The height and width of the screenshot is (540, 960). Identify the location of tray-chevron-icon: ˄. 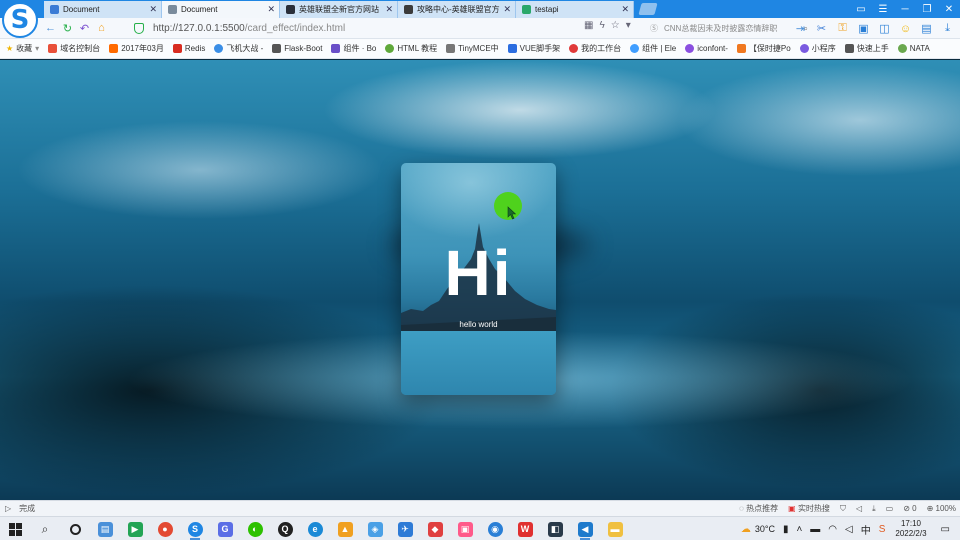
(799, 529).